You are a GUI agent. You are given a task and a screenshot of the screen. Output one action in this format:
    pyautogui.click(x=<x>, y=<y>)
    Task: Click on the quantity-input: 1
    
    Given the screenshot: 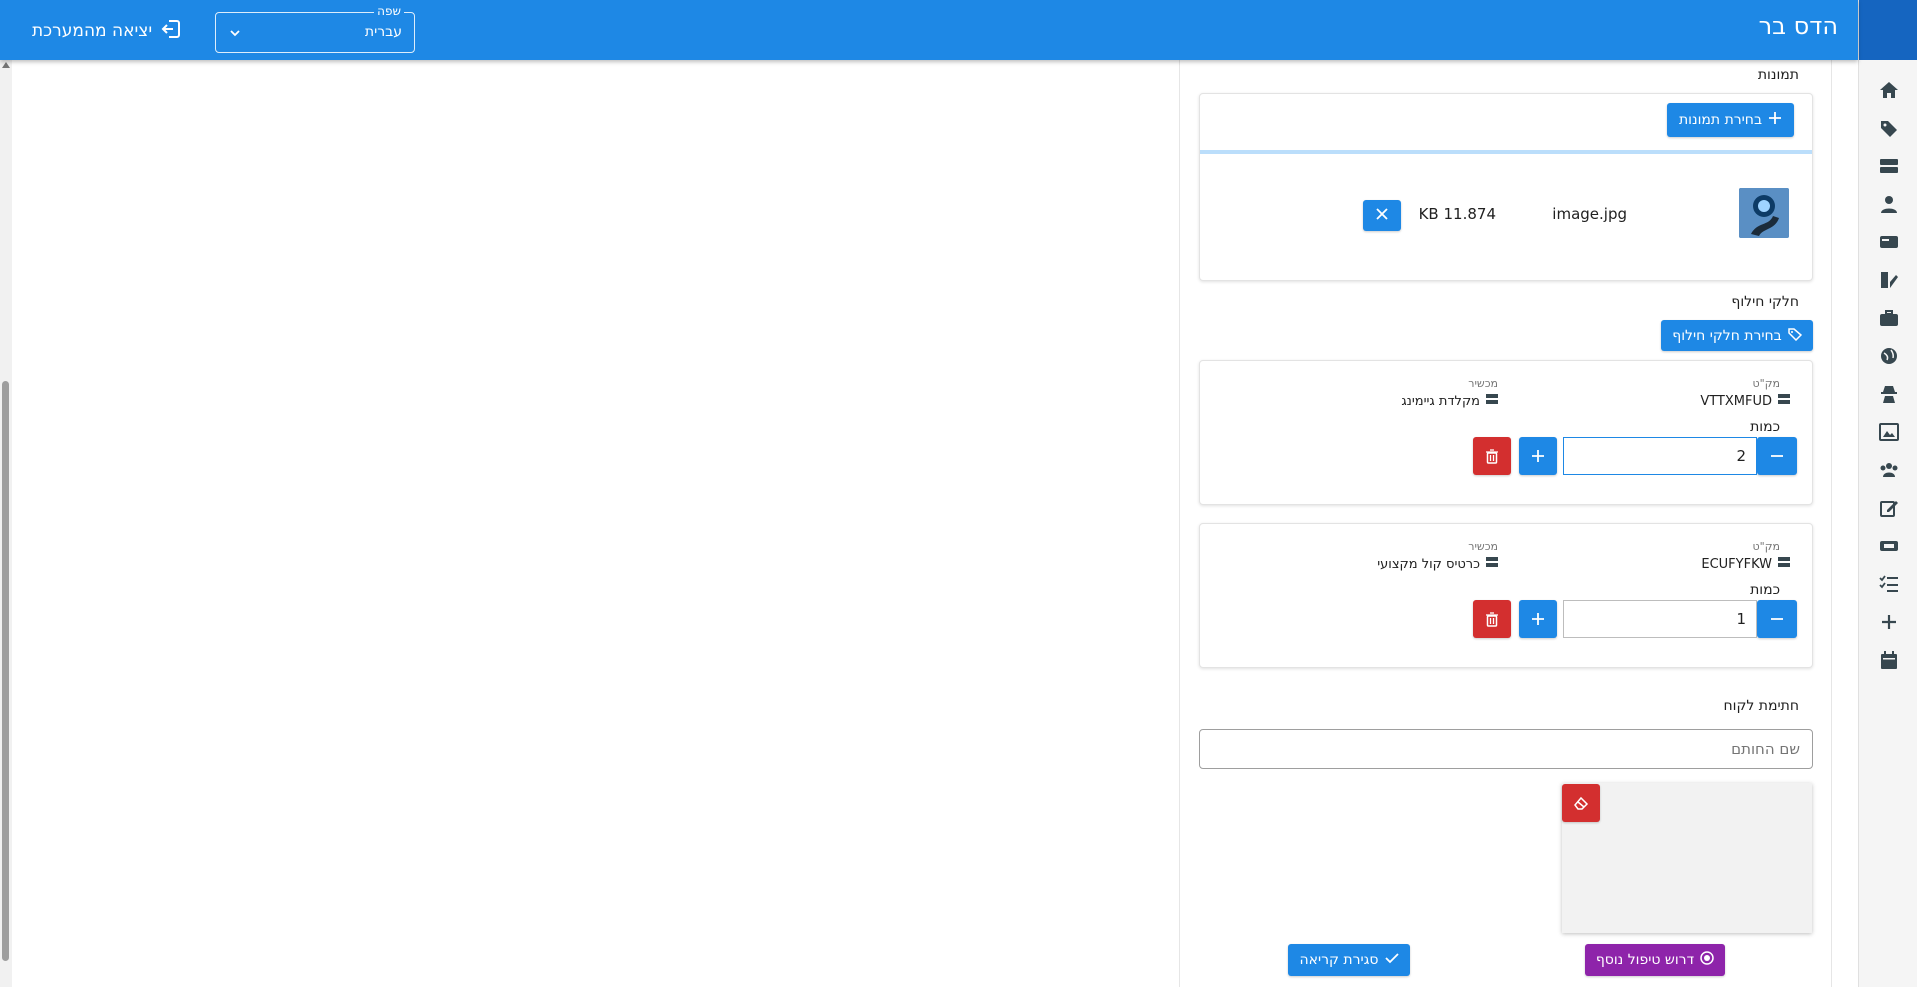 What is the action you would take?
    pyautogui.click(x=1660, y=619)
    